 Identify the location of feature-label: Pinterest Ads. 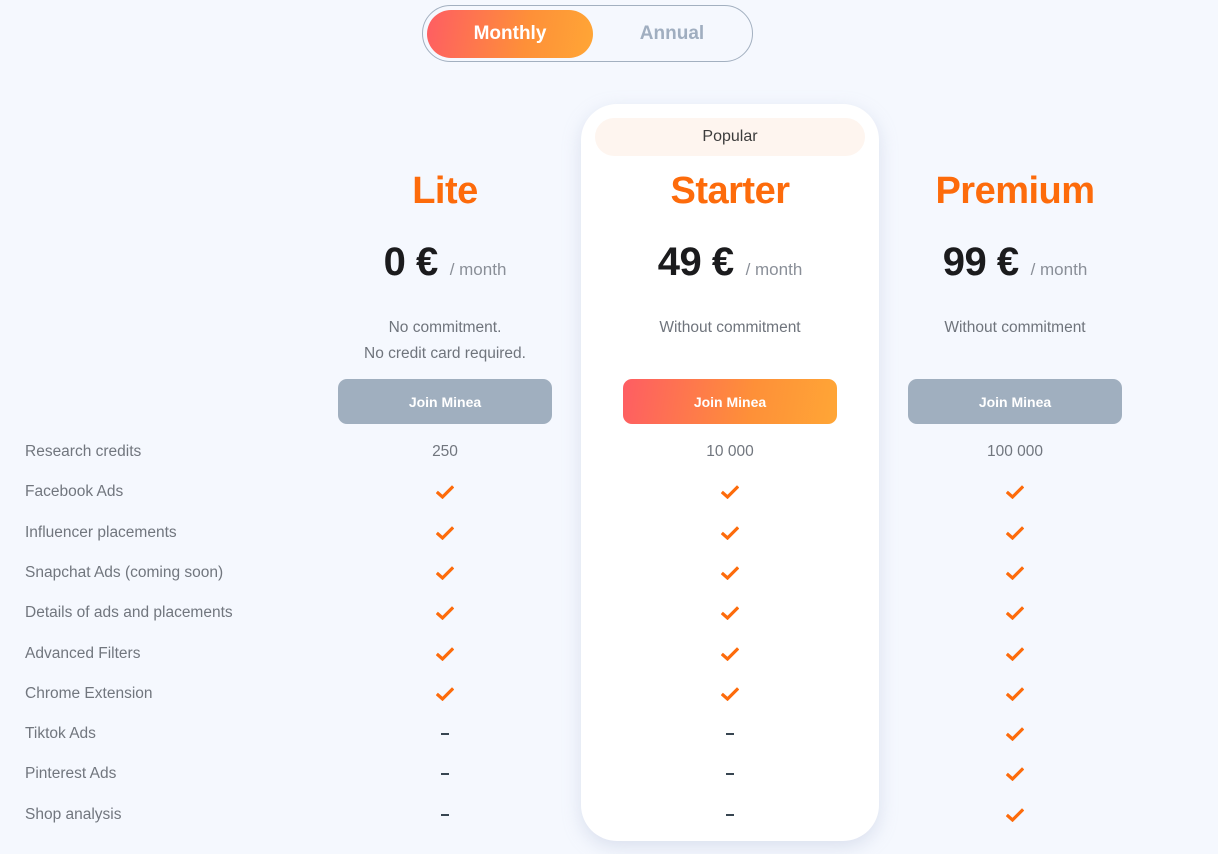
(71, 773).